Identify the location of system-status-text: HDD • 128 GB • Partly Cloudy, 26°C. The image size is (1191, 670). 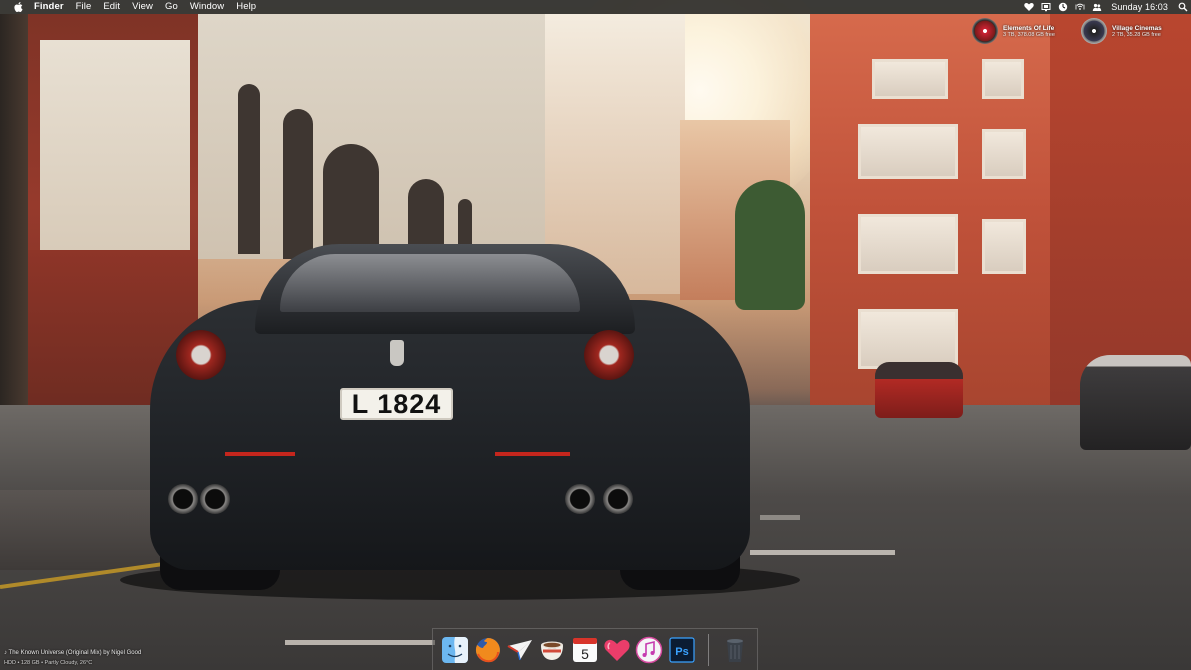
(48, 663).